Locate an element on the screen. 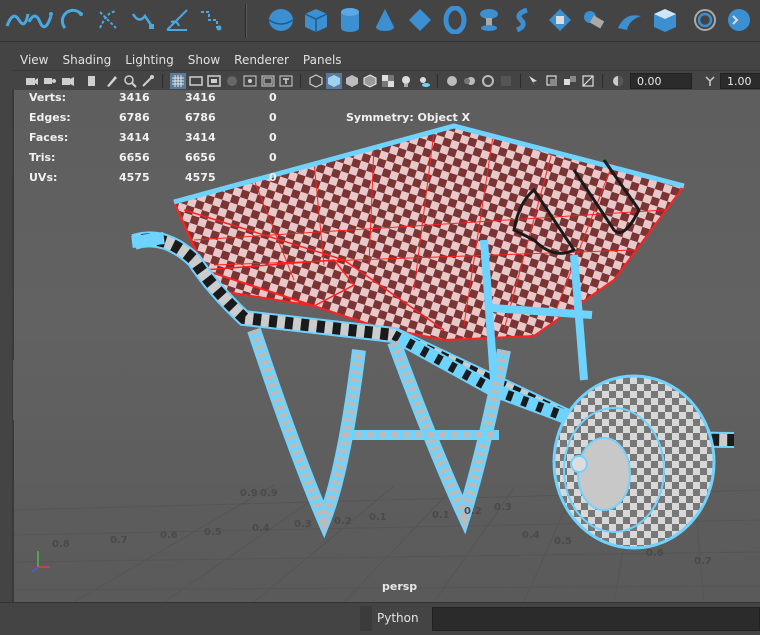 The height and width of the screenshot is (635, 760). grid-icon is located at coordinates (178, 81).